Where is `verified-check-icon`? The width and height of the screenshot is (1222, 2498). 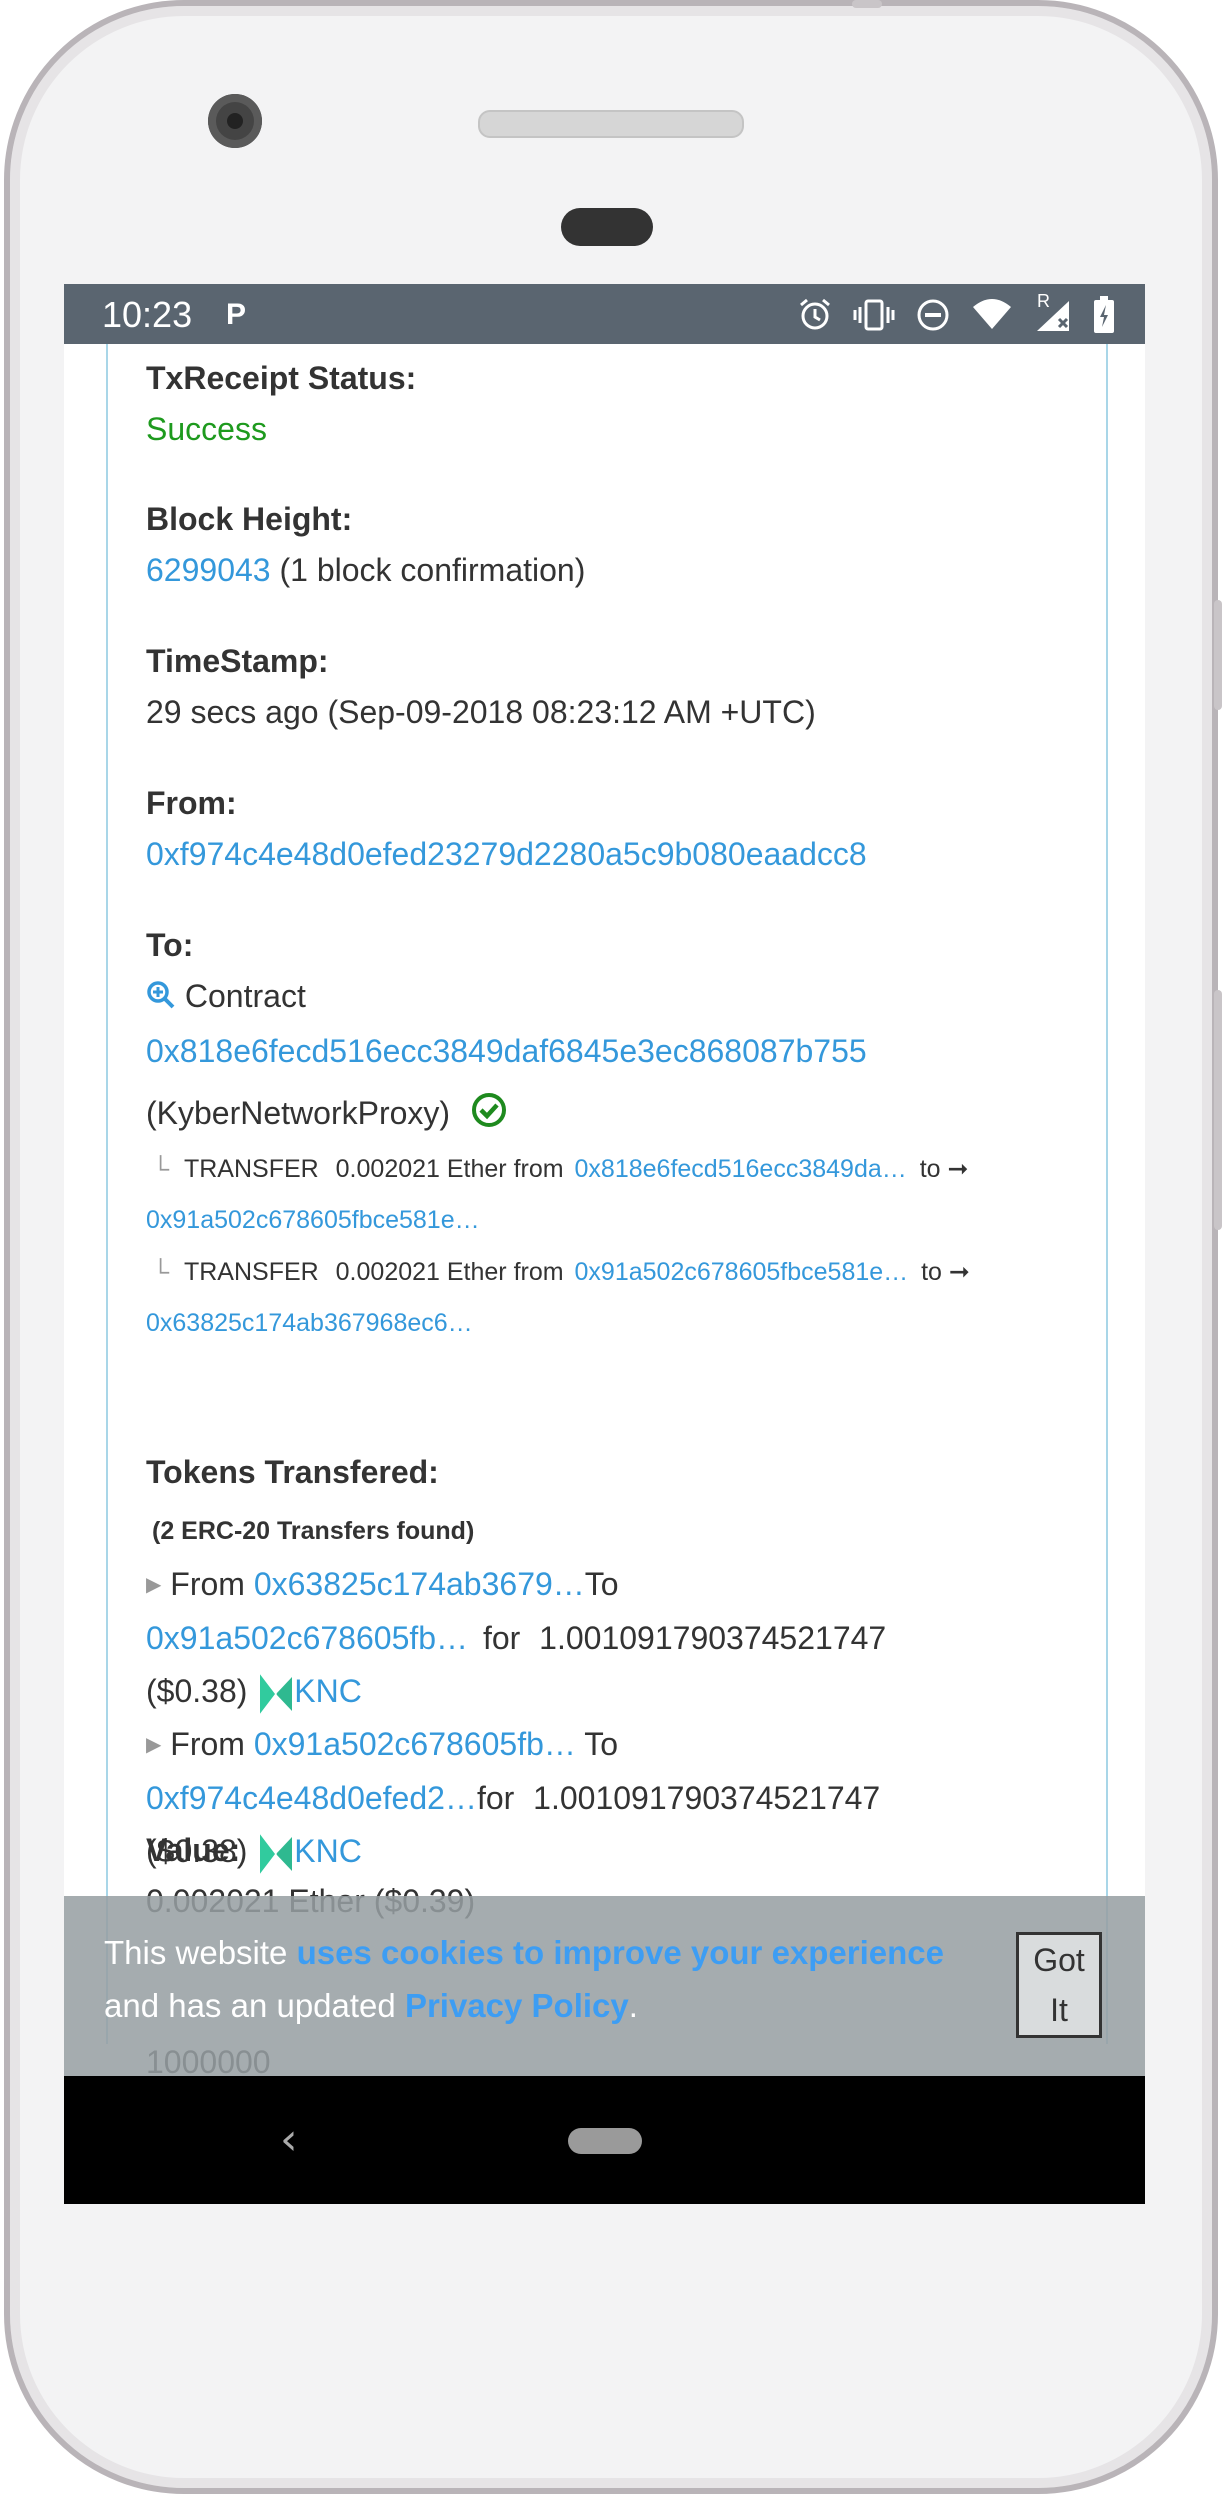
verified-check-icon is located at coordinates (488, 1110).